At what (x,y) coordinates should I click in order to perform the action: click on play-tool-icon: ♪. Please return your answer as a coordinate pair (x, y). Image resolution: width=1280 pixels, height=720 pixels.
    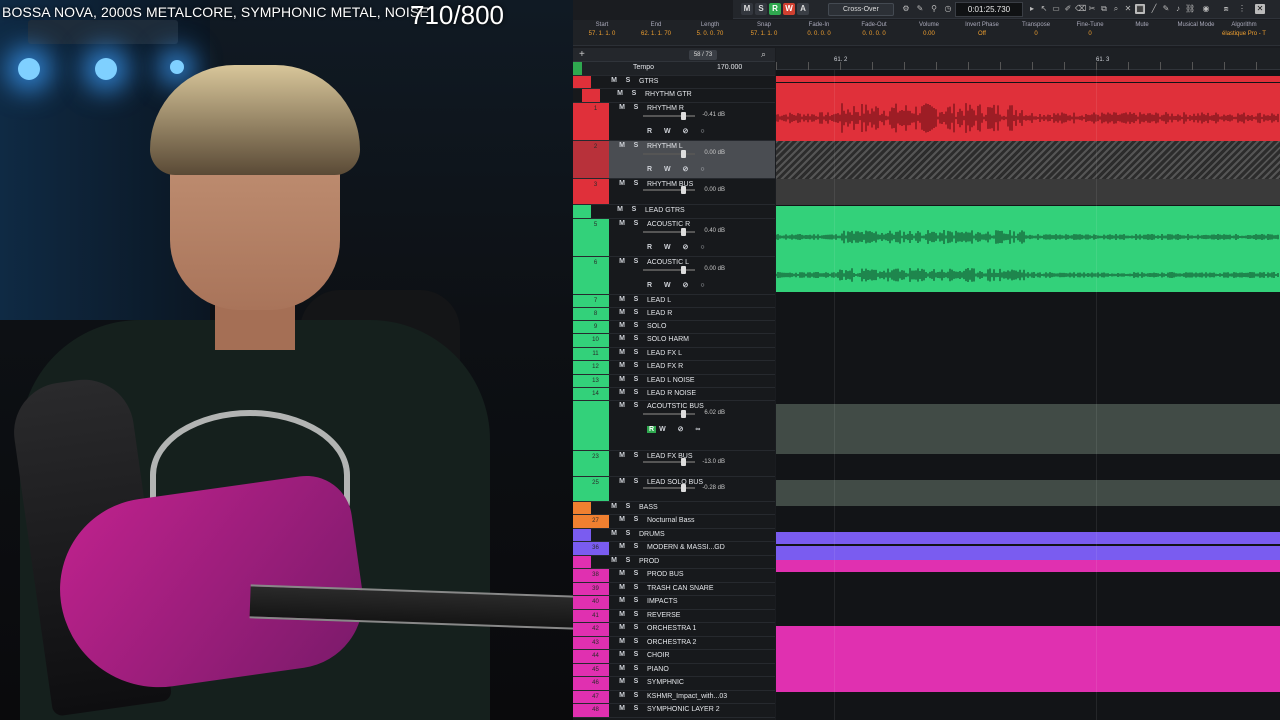
    Looking at the image, I should click on (1178, 9).